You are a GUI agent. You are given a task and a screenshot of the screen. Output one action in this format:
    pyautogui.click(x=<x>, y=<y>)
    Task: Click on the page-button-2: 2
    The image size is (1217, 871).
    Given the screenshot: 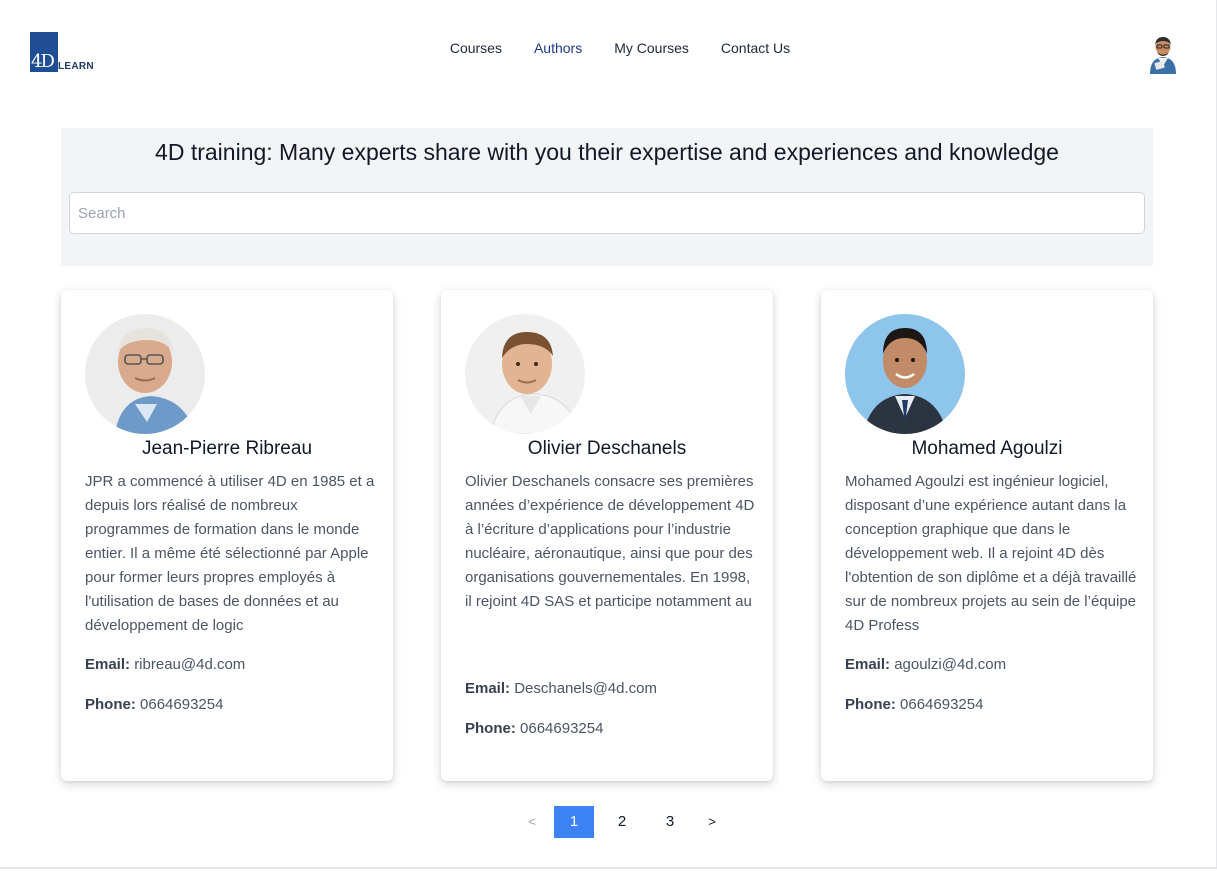 What is the action you would take?
    pyautogui.click(x=622, y=822)
    